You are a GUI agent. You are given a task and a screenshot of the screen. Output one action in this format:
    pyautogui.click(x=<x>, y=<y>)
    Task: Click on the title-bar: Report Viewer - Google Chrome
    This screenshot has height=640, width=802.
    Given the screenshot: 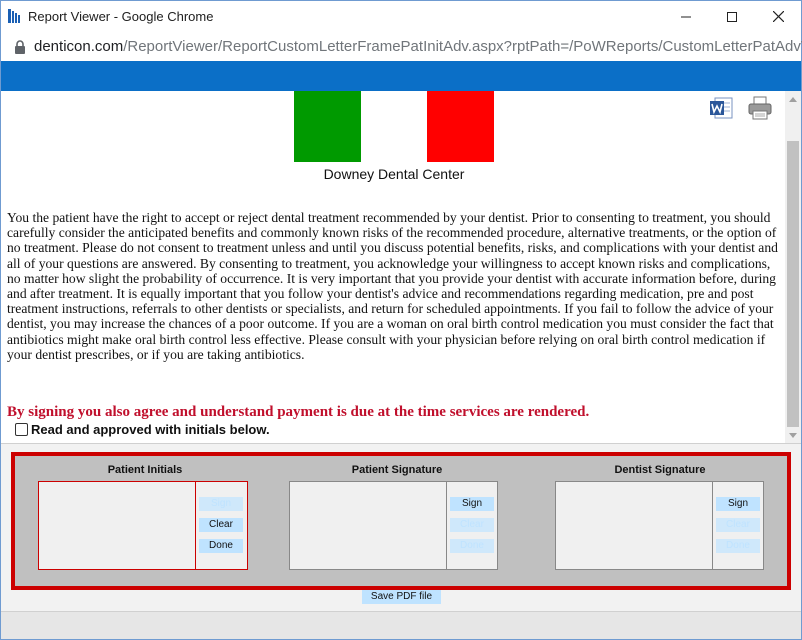 What is the action you would take?
    pyautogui.click(x=401, y=16)
    